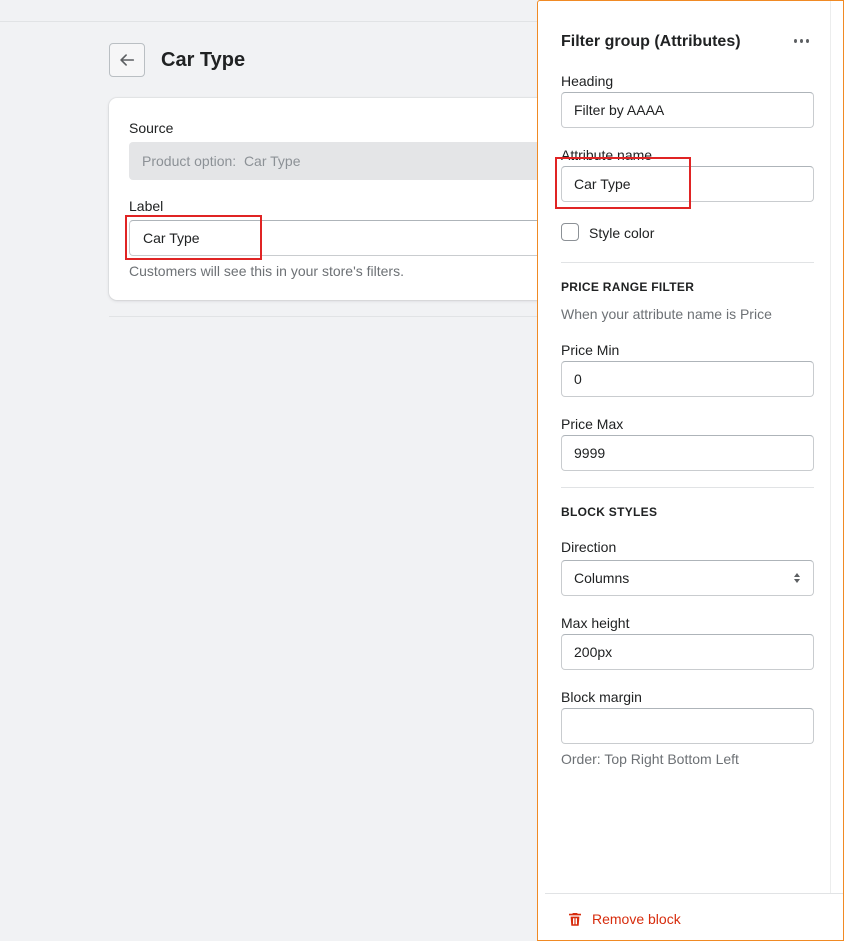 The width and height of the screenshot is (844, 941). What do you see at coordinates (592, 424) in the screenshot?
I see `price-max-label: Price Max` at bounding box center [592, 424].